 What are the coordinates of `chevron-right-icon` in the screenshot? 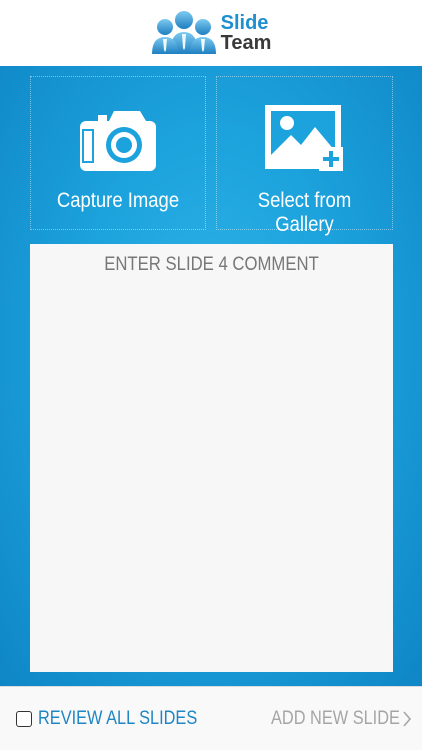 It's located at (407, 719).